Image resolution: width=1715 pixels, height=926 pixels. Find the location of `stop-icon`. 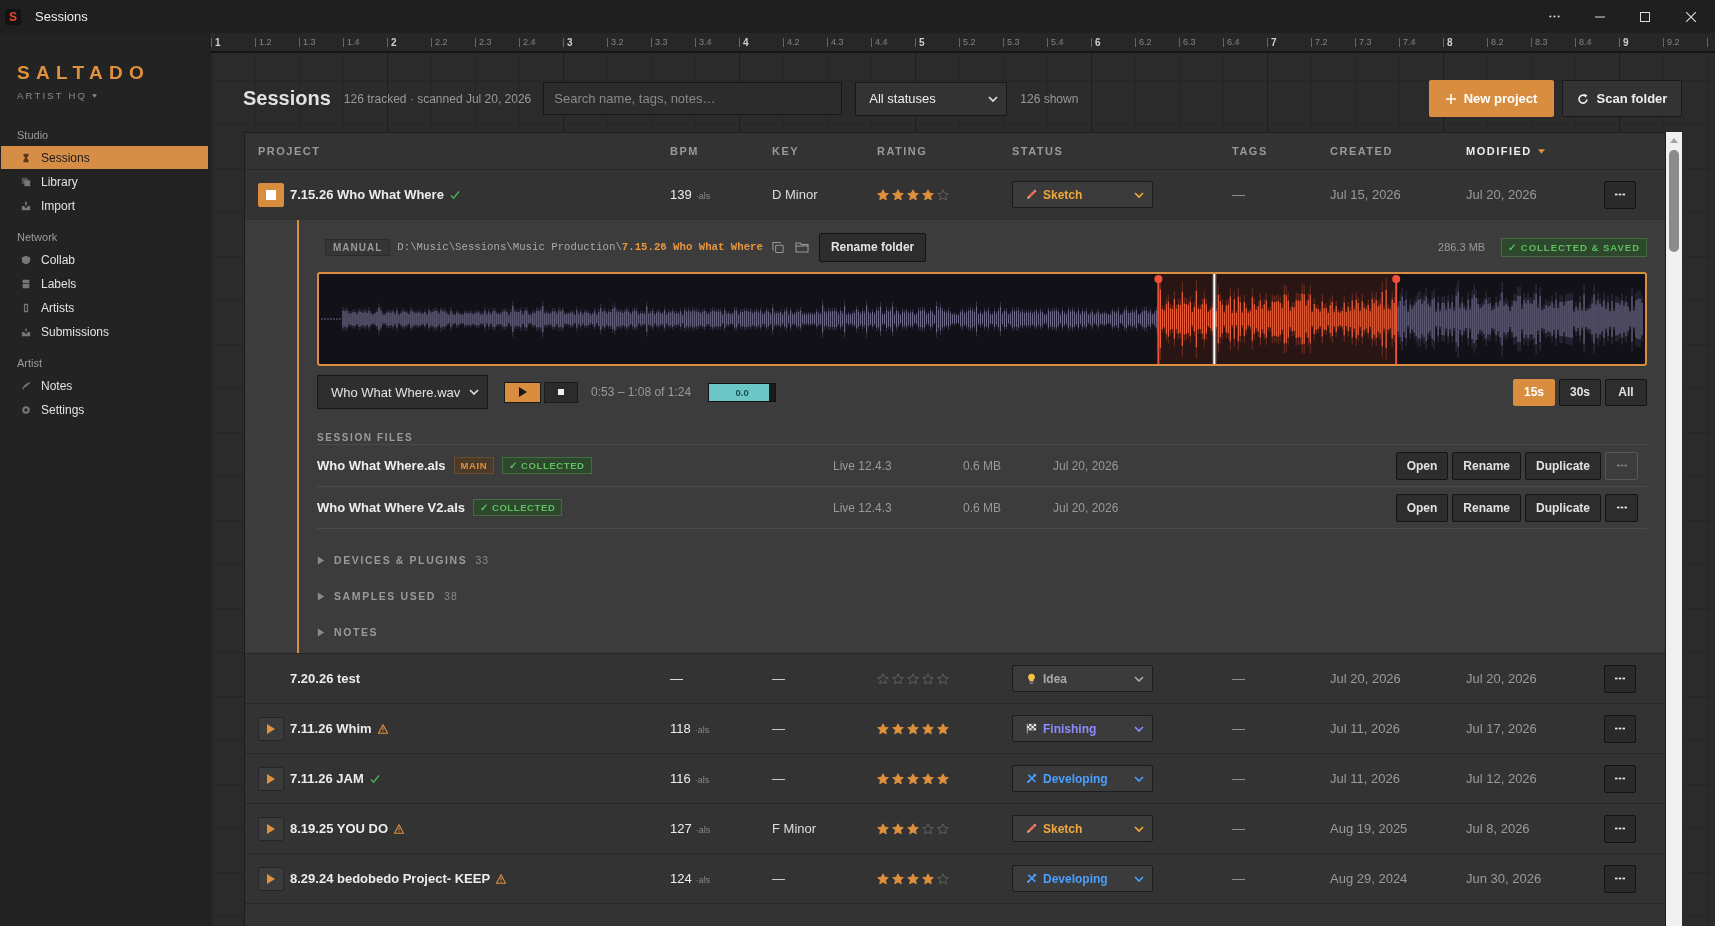

stop-icon is located at coordinates (561, 392).